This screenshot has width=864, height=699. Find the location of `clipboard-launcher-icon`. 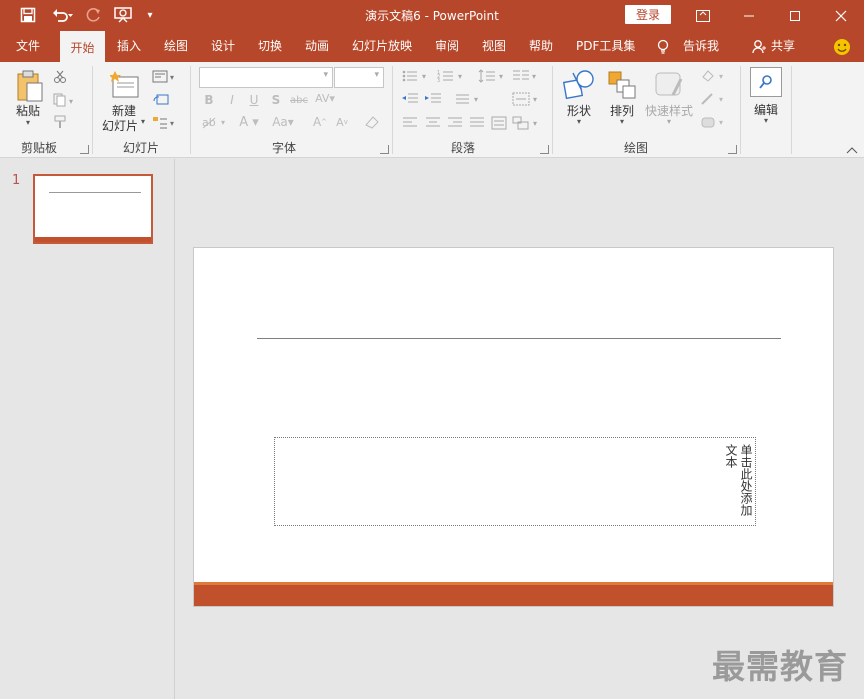

clipboard-launcher-icon is located at coordinates (84, 149).